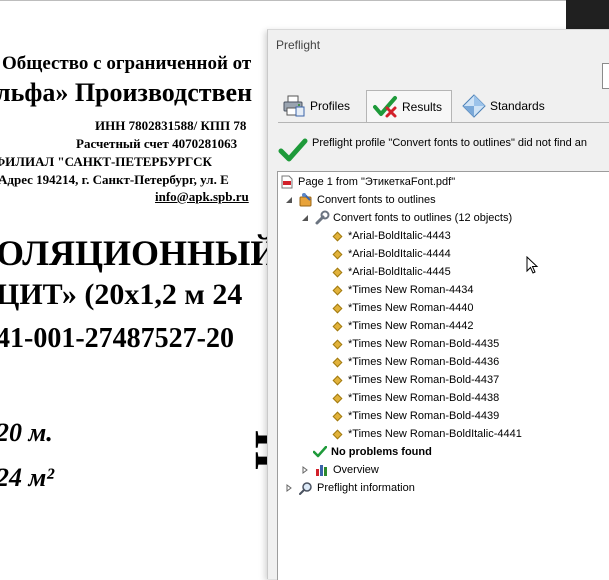 This screenshot has width=609, height=580. What do you see at coordinates (157, 143) in the screenshot?
I see `doc-account: Расчетный счет 4070281063` at bounding box center [157, 143].